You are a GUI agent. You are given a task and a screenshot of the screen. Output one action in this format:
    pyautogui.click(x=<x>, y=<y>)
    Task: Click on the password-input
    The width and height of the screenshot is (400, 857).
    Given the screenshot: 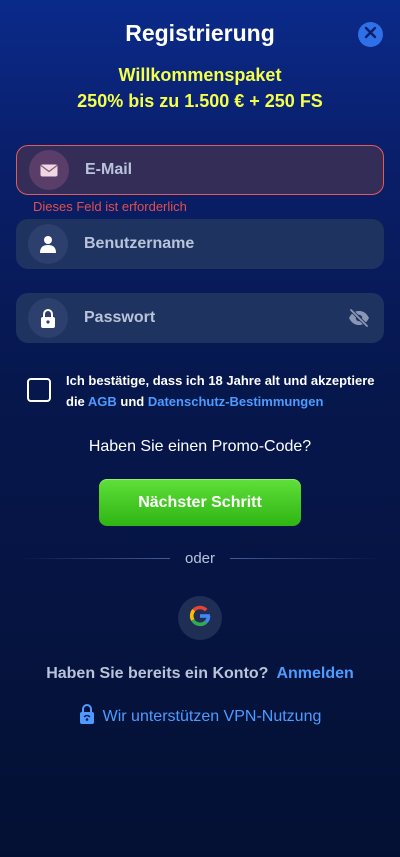 What is the action you would take?
    pyautogui.click(x=208, y=318)
    